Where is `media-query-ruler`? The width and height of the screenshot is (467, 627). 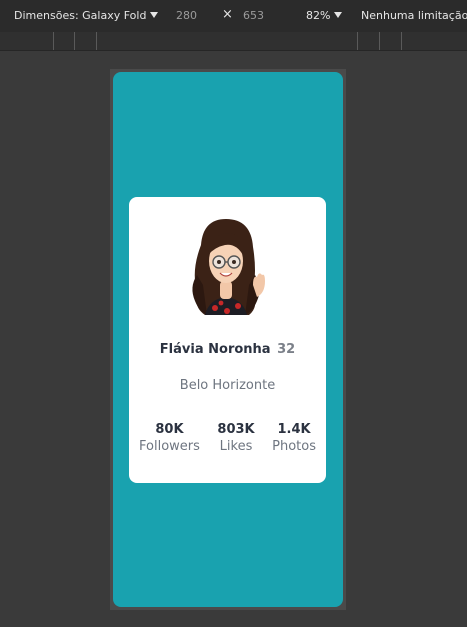 media-query-ruler is located at coordinates (233, 41).